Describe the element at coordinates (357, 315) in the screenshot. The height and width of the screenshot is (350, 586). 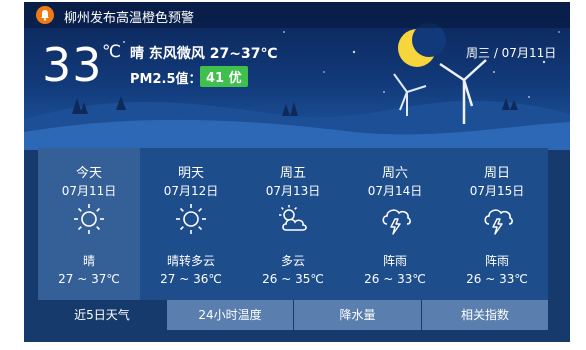
I see `tab-precipitation: 降水量` at that location.